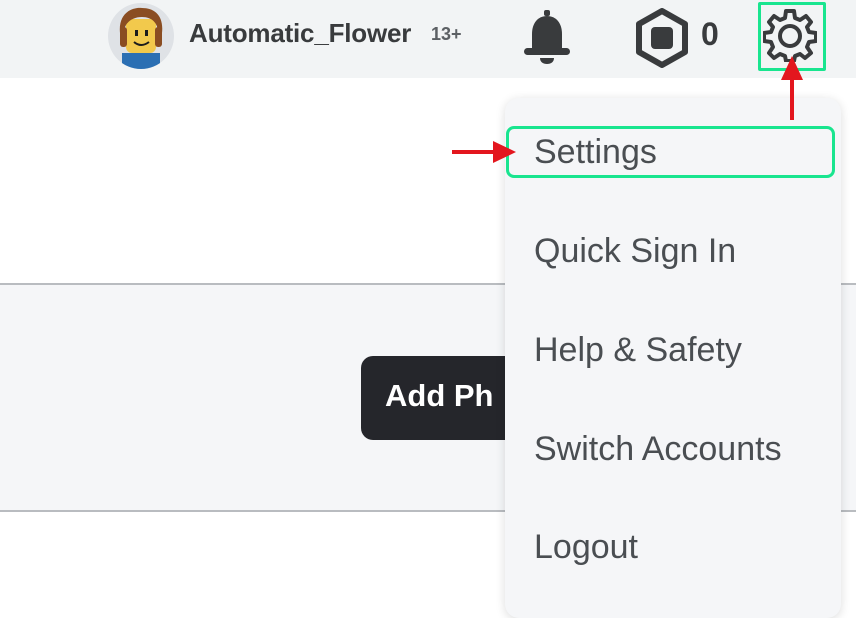  I want to click on settings-highlight-box, so click(670, 152).